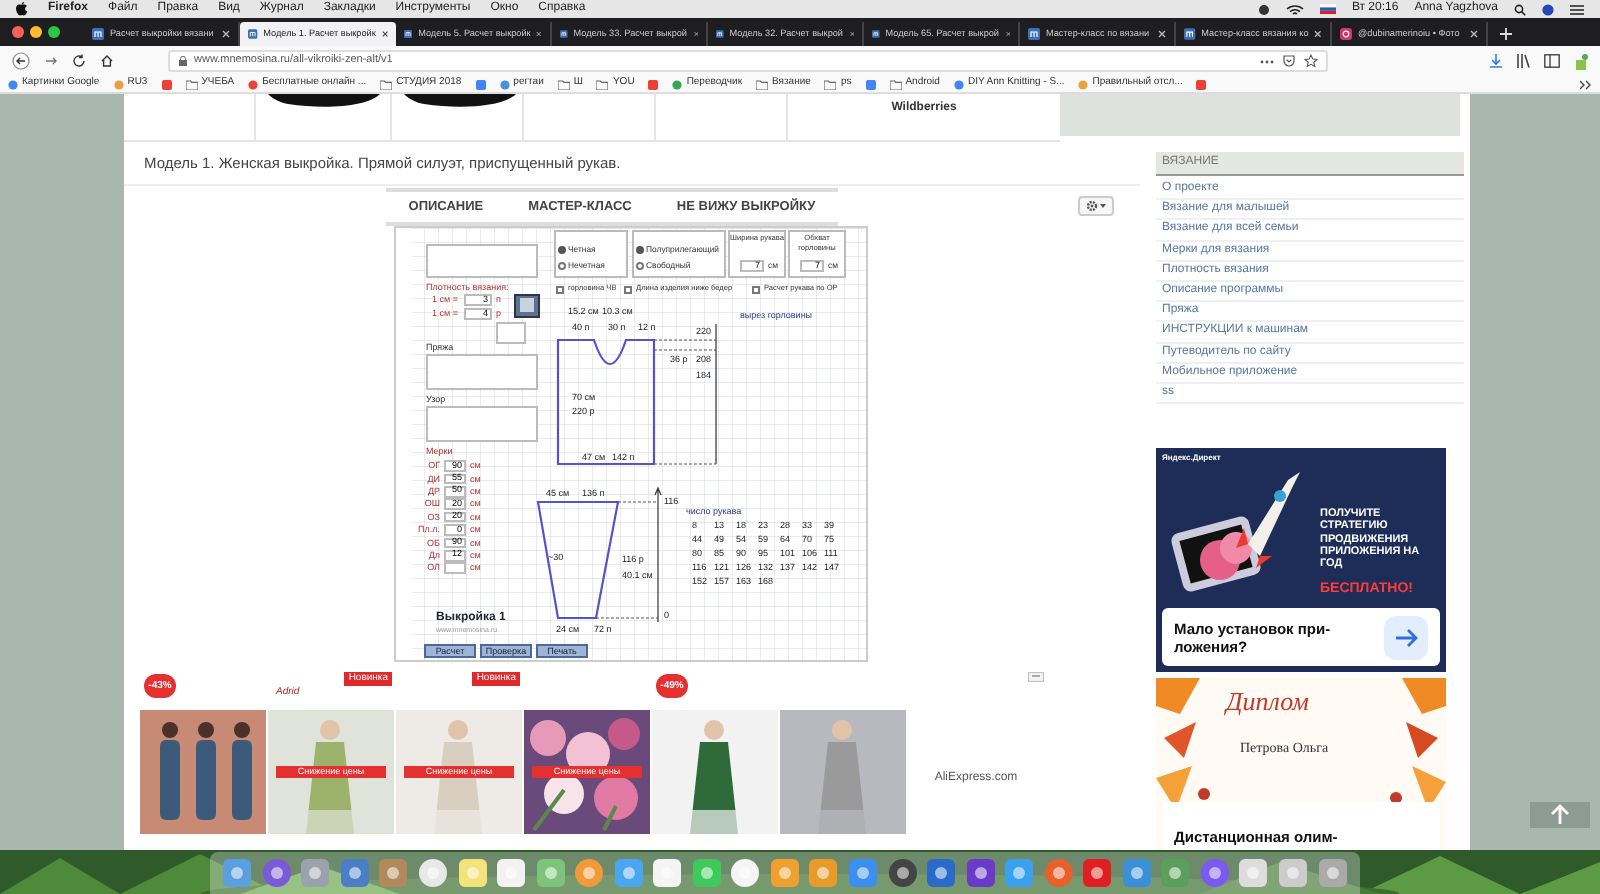 The image size is (1600, 894). I want to click on new-tab-icon, so click(1506, 34).